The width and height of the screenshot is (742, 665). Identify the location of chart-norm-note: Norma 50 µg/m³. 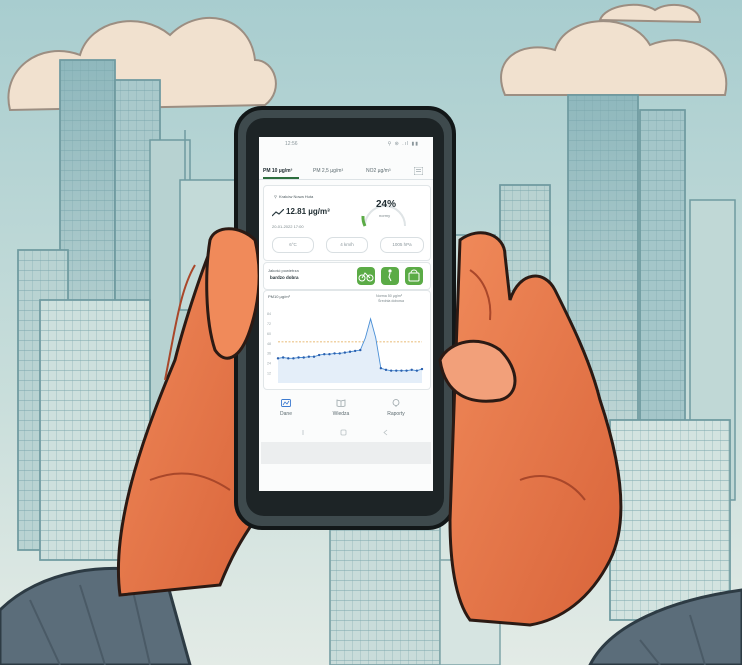
(389, 296).